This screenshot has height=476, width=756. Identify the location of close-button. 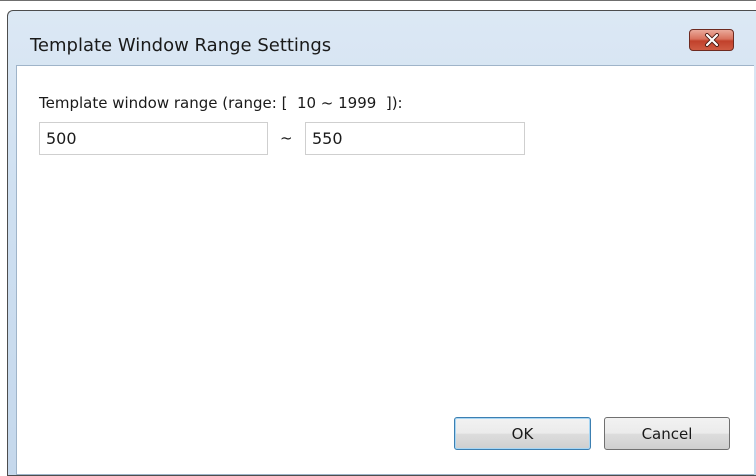
(711, 40).